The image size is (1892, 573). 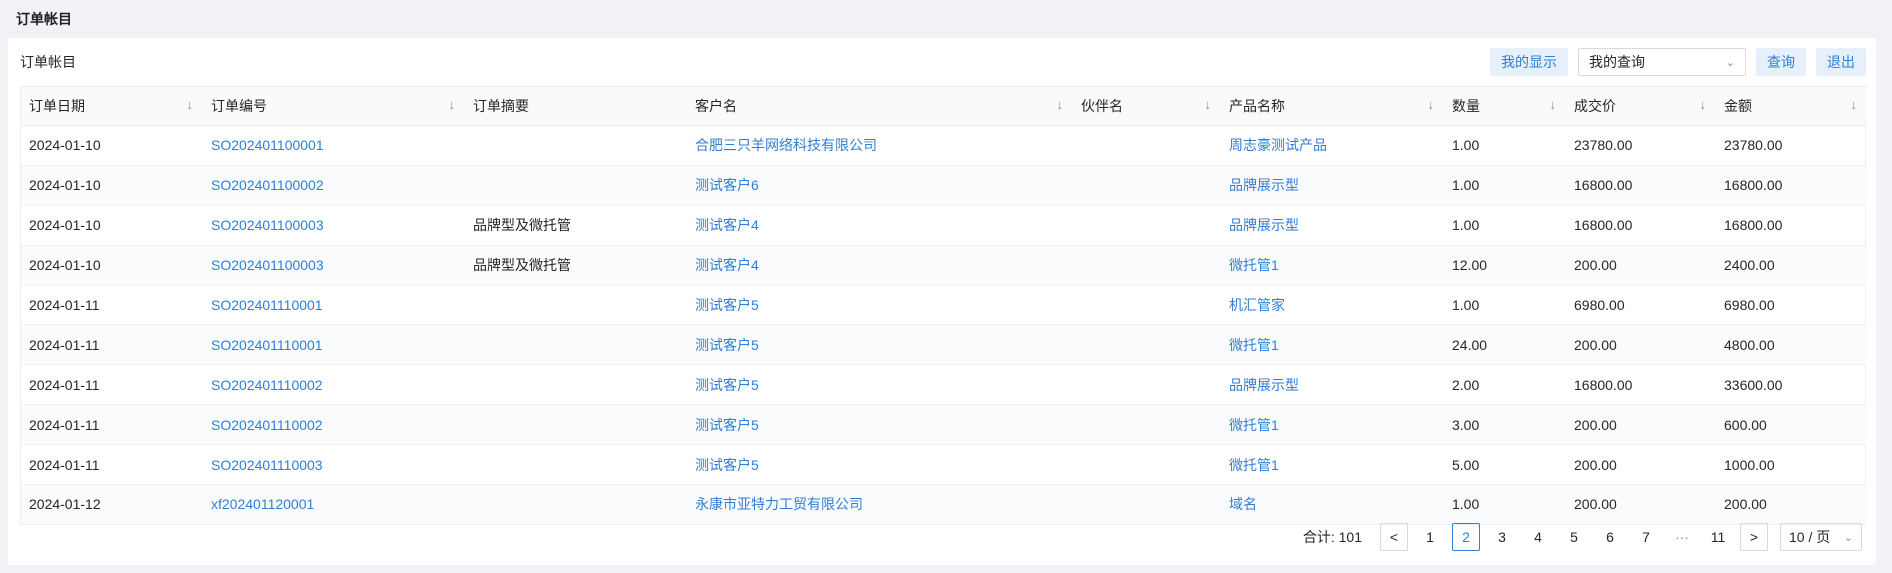 What do you see at coordinates (1682, 537) in the screenshot?
I see `page-ellipsis: ···` at bounding box center [1682, 537].